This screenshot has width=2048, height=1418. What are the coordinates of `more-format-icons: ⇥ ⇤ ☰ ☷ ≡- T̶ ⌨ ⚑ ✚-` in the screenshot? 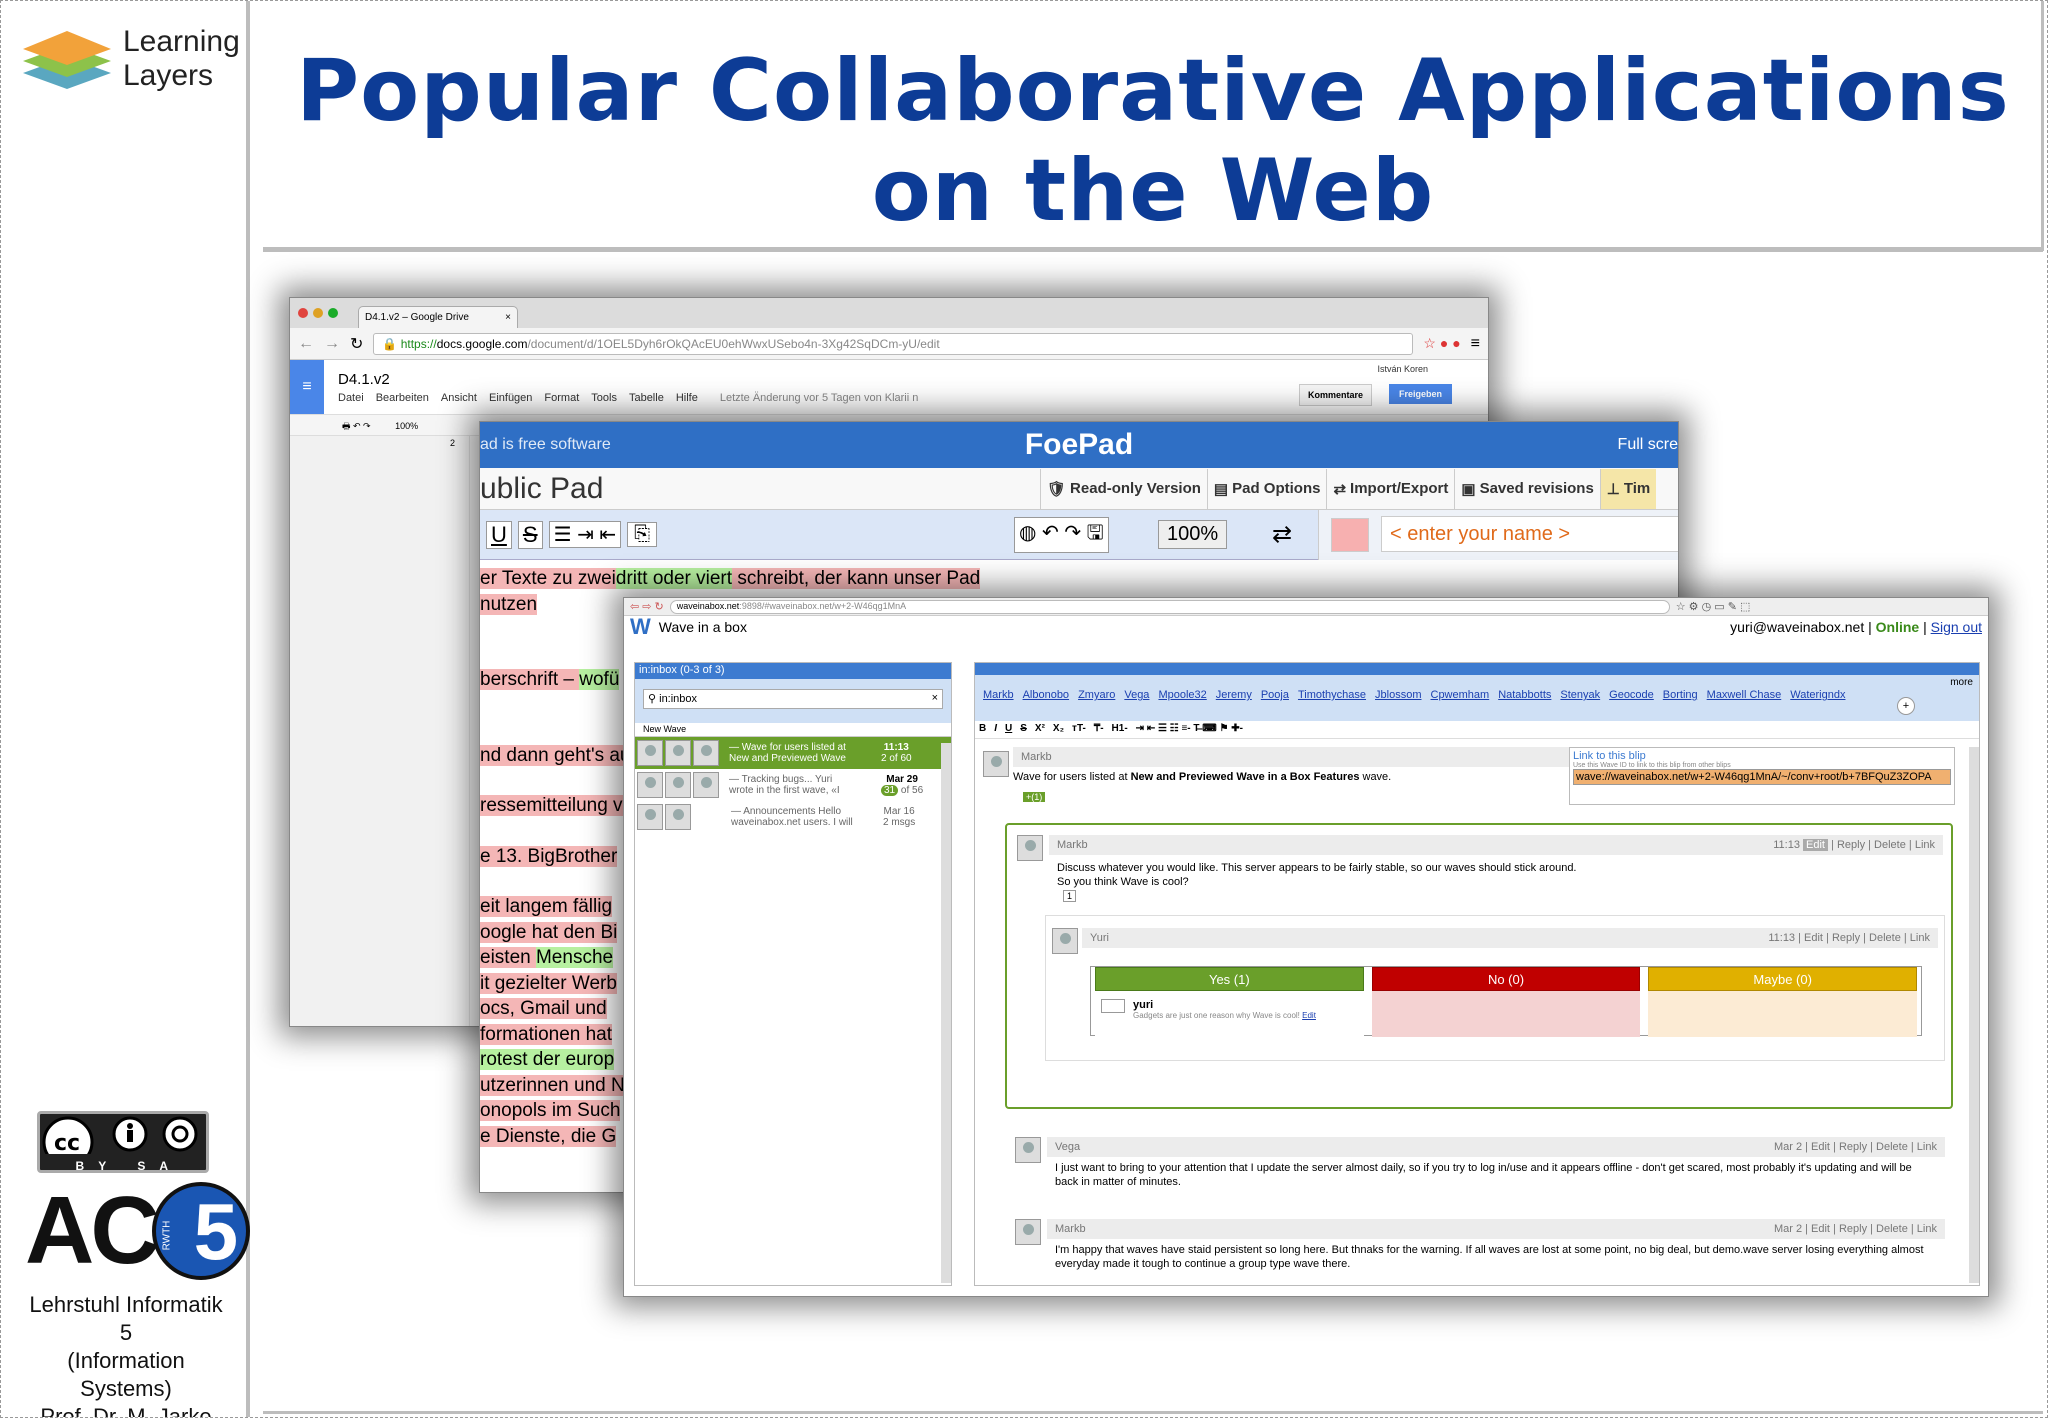 It's located at (1189, 729).